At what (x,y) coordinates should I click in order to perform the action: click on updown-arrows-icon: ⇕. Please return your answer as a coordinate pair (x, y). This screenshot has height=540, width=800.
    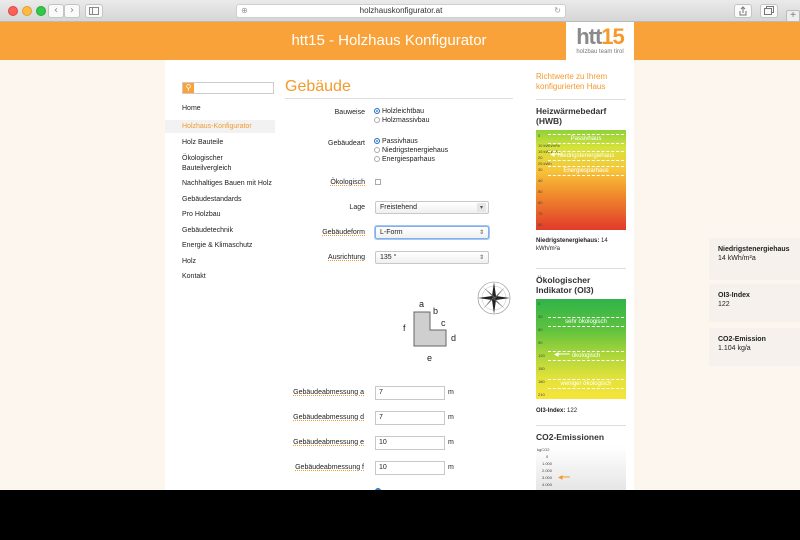
    Looking at the image, I should click on (481, 232).